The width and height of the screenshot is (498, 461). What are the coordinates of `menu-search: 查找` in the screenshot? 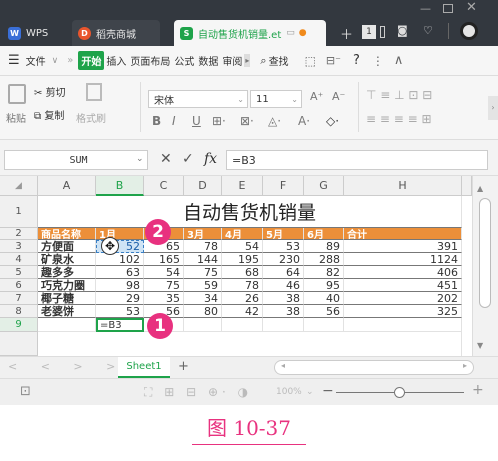 It's located at (279, 60).